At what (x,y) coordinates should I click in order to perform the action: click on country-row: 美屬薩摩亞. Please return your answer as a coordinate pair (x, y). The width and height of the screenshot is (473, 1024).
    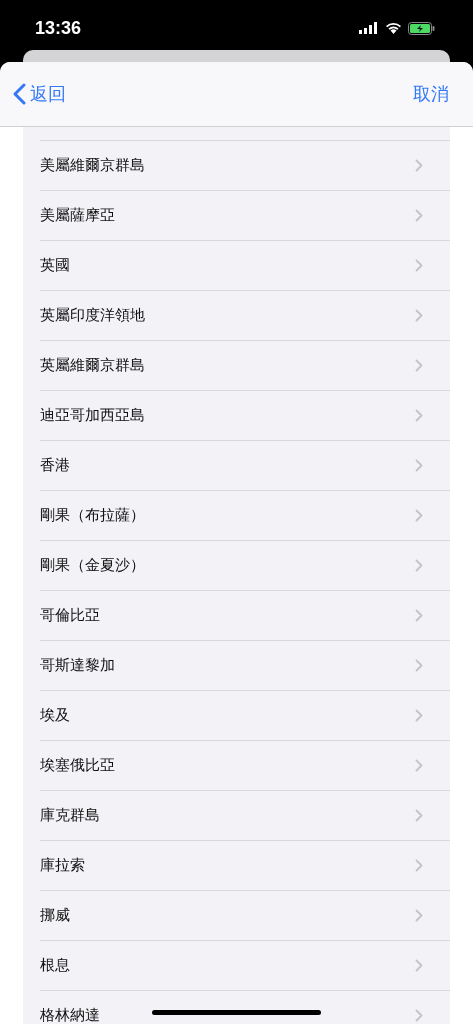
    Looking at the image, I should click on (245, 215).